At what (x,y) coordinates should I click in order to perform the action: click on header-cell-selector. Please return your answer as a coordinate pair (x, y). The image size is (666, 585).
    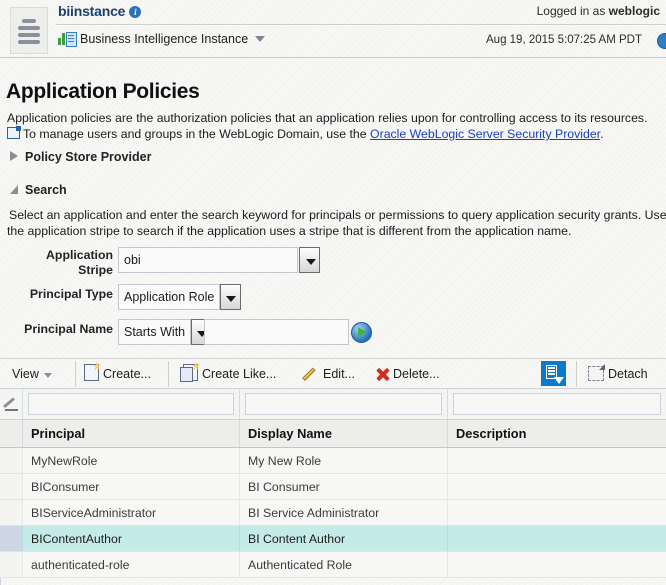
    Looking at the image, I should click on (11, 433).